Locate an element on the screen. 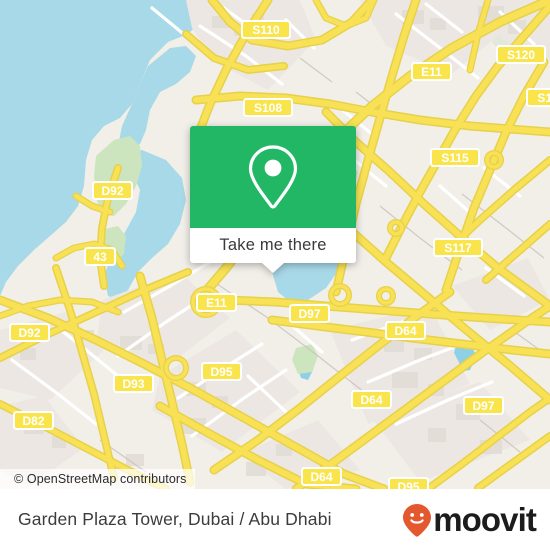 The image size is (550, 550). callout-pointer-tail is located at coordinates (273, 268).